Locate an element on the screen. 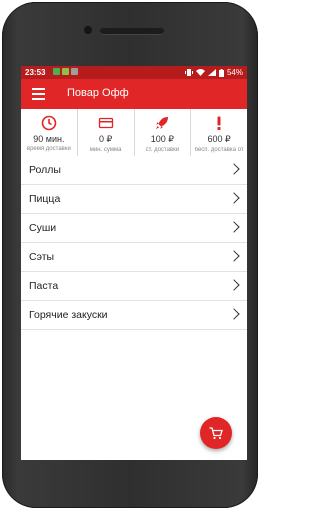  cart-button is located at coordinates (216, 433).